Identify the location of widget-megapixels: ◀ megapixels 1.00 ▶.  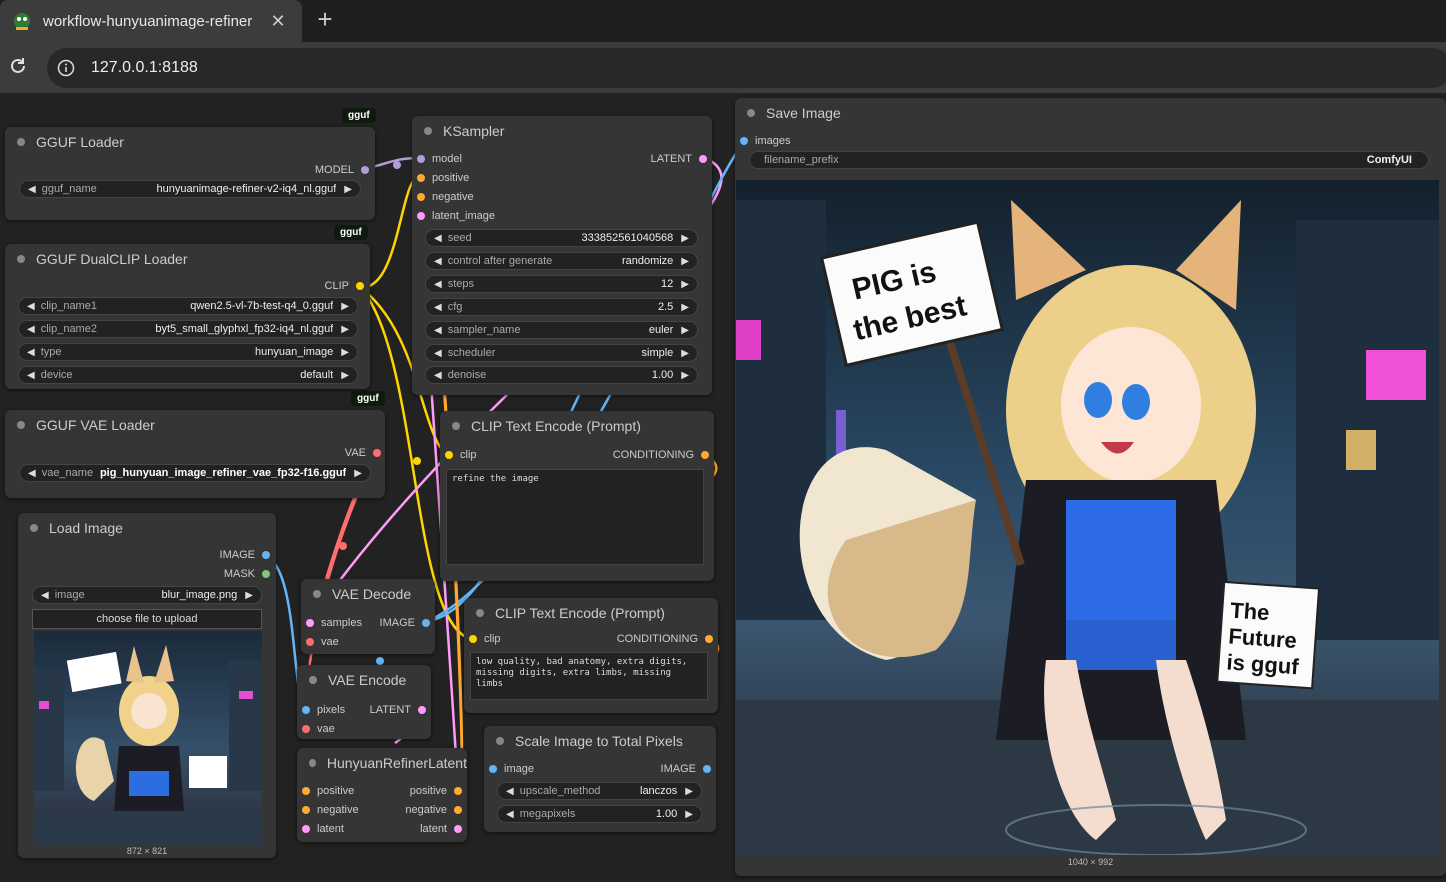
(599, 814).